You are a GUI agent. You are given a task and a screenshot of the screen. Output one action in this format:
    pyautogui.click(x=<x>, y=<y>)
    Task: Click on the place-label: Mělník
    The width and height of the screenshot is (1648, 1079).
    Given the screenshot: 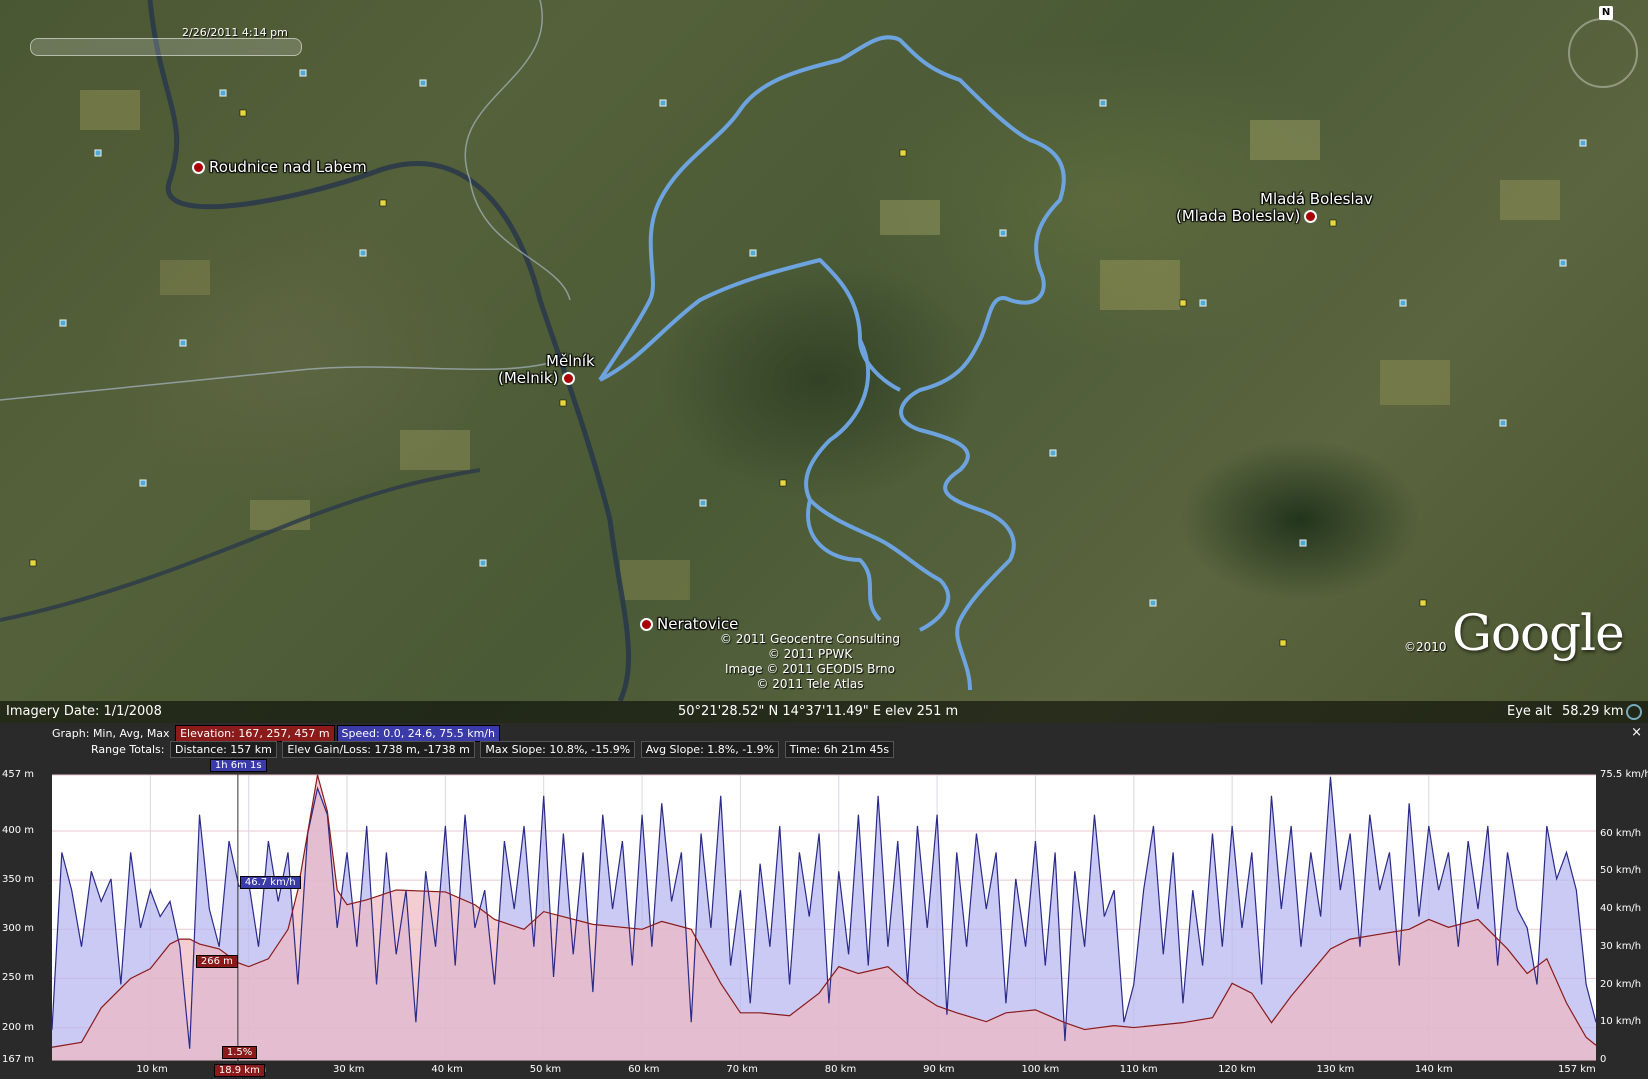 What is the action you would take?
    pyautogui.click(x=570, y=361)
    